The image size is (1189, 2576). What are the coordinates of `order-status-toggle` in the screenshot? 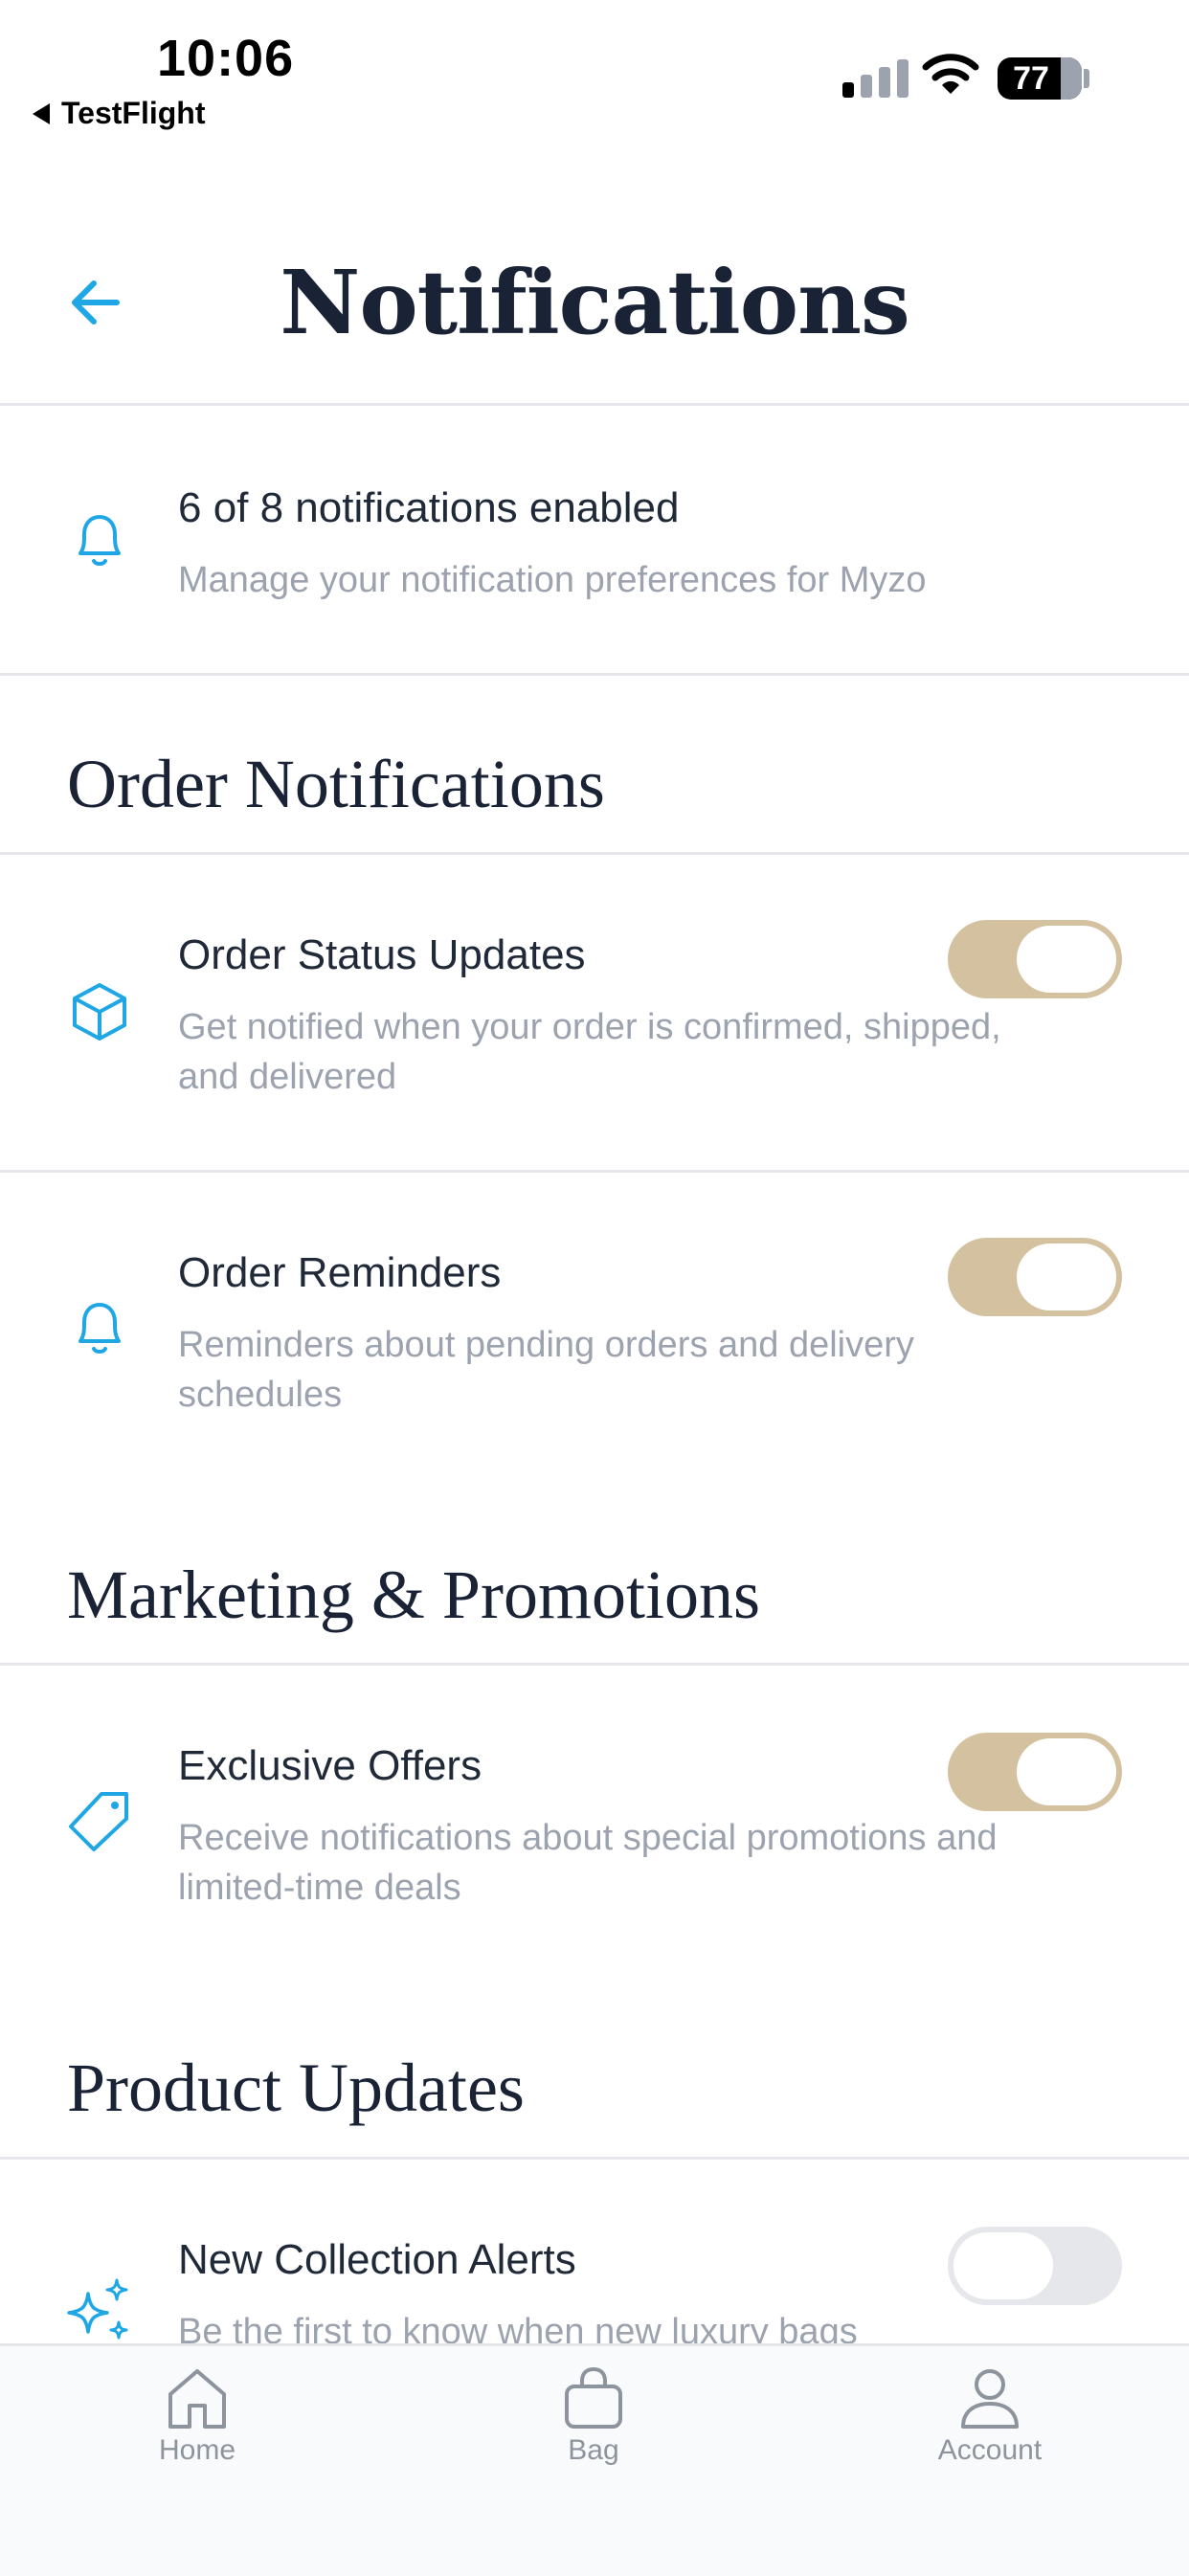 It's located at (1035, 959).